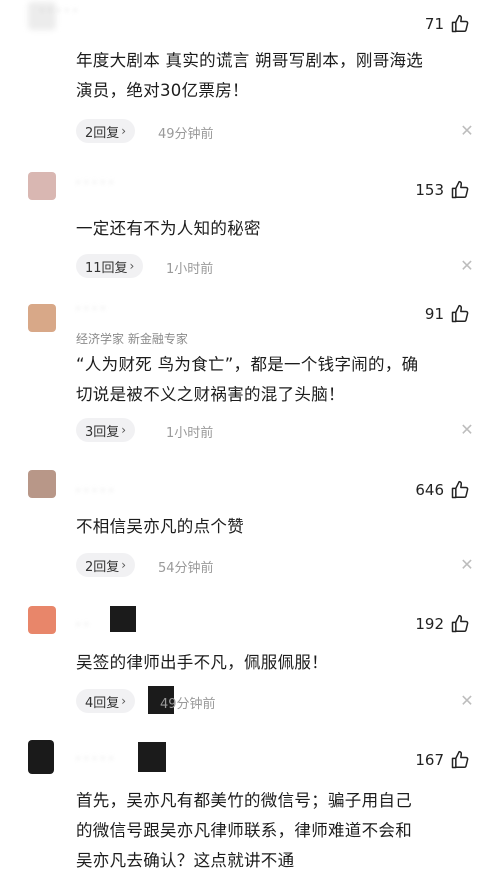 Image resolution: width=500 pixels, height=881 pixels. Describe the element at coordinates (202, 662) in the screenshot. I see `comment-text: 吴签的律师出手不凡，佩服佩服！` at that location.